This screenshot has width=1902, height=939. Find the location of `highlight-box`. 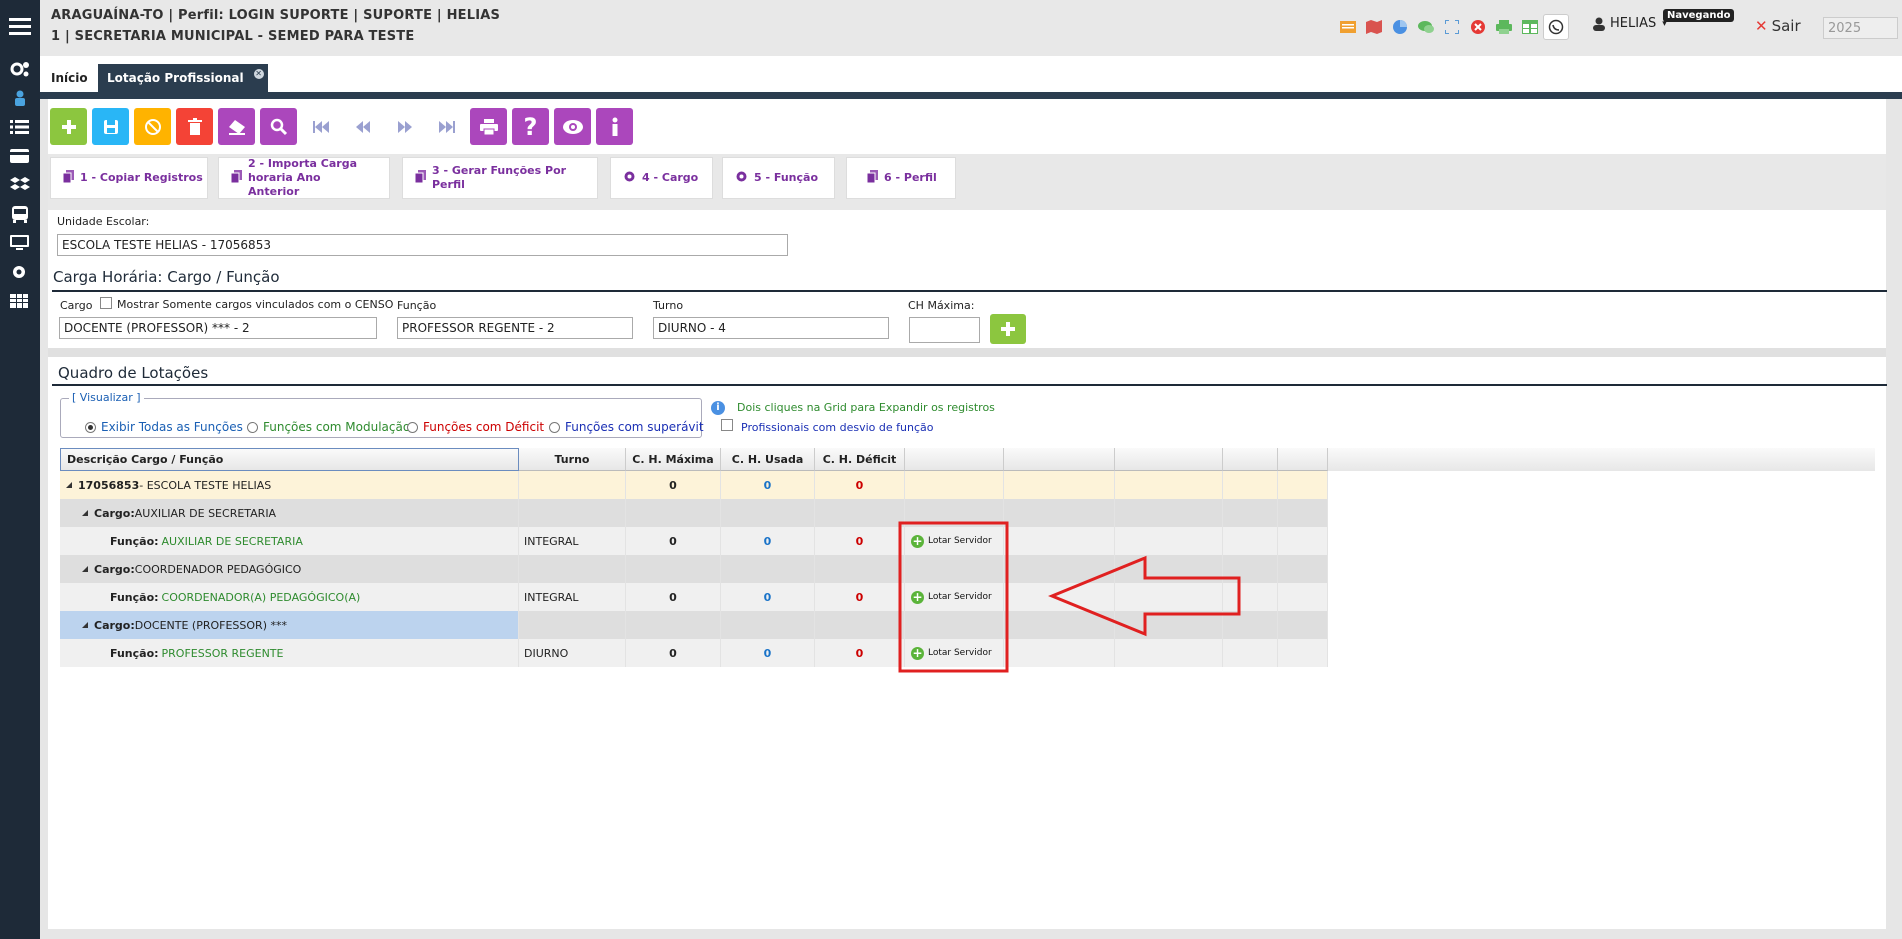

highlight-box is located at coordinates (953, 597).